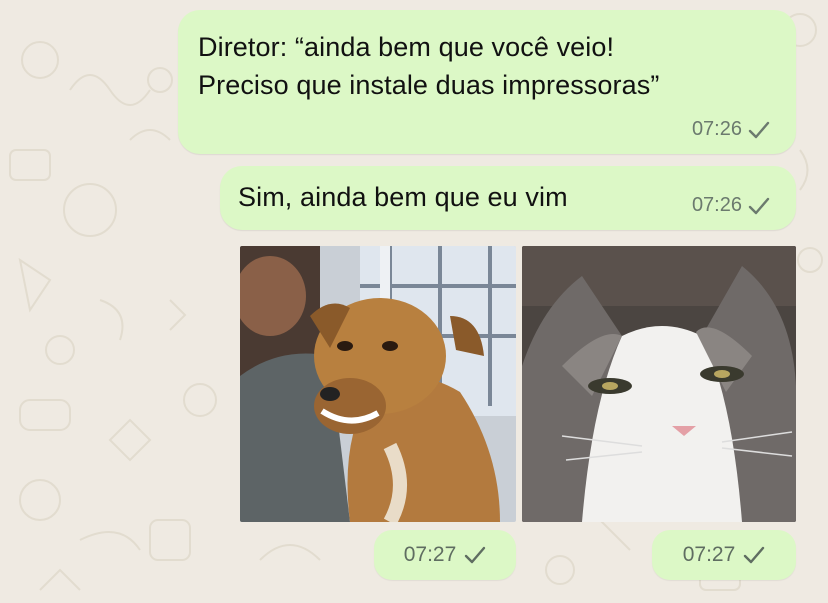 The image size is (828, 603). What do you see at coordinates (403, 197) in the screenshot?
I see `message-text: Sim, ainda bem que eu vim` at bounding box center [403, 197].